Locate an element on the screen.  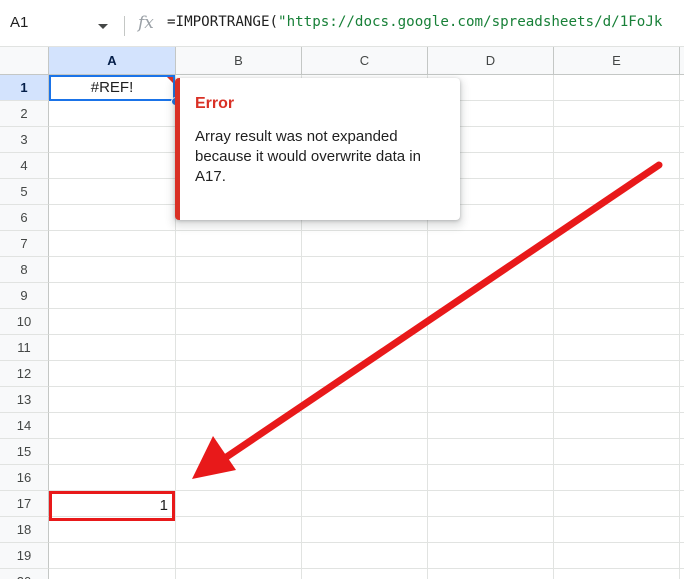
cell-a17: 1 is located at coordinates (112, 506).